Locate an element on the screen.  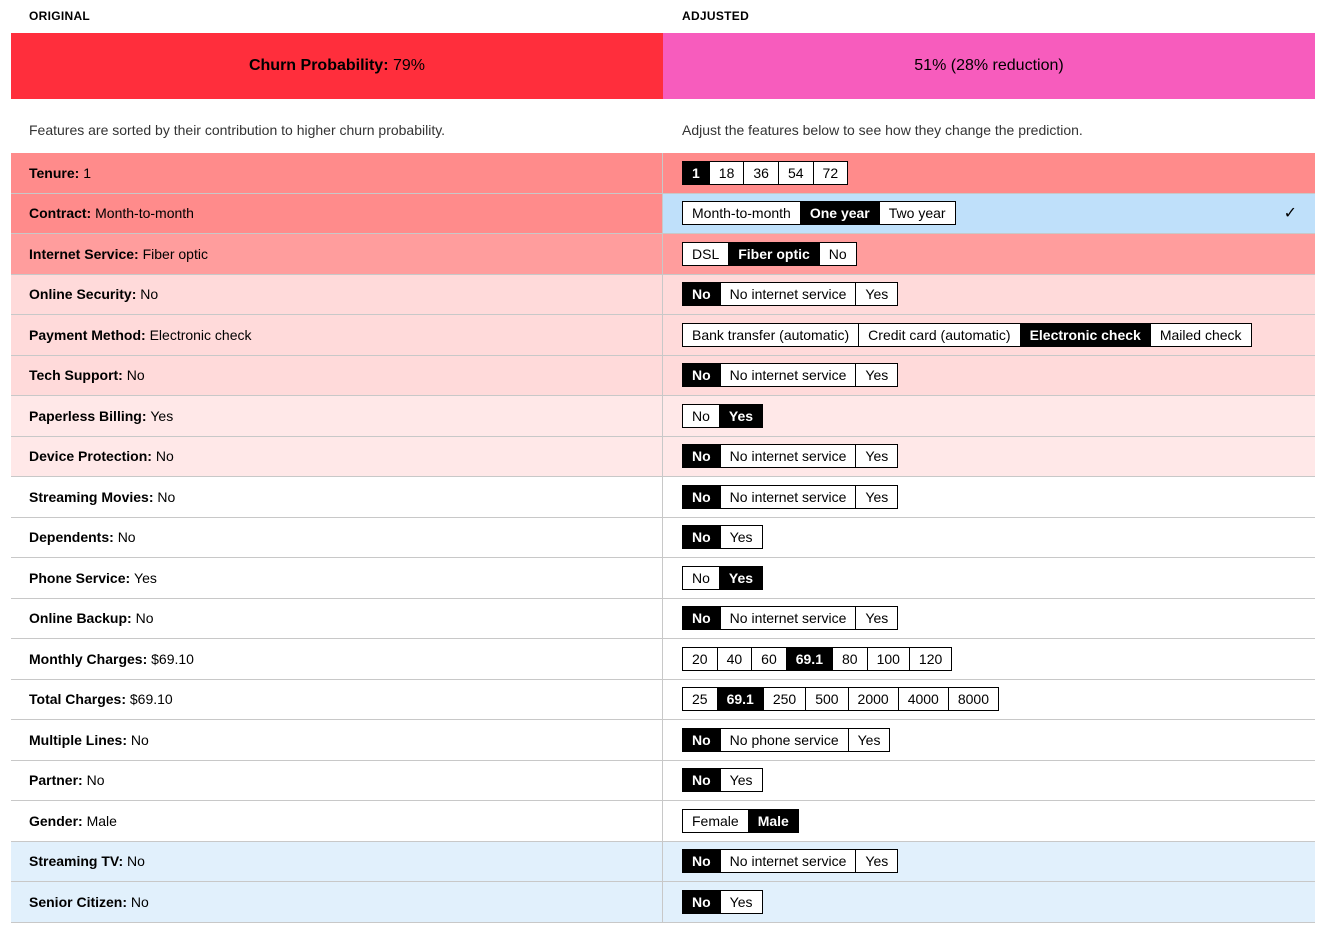
option-button: 4000 is located at coordinates (924, 699).